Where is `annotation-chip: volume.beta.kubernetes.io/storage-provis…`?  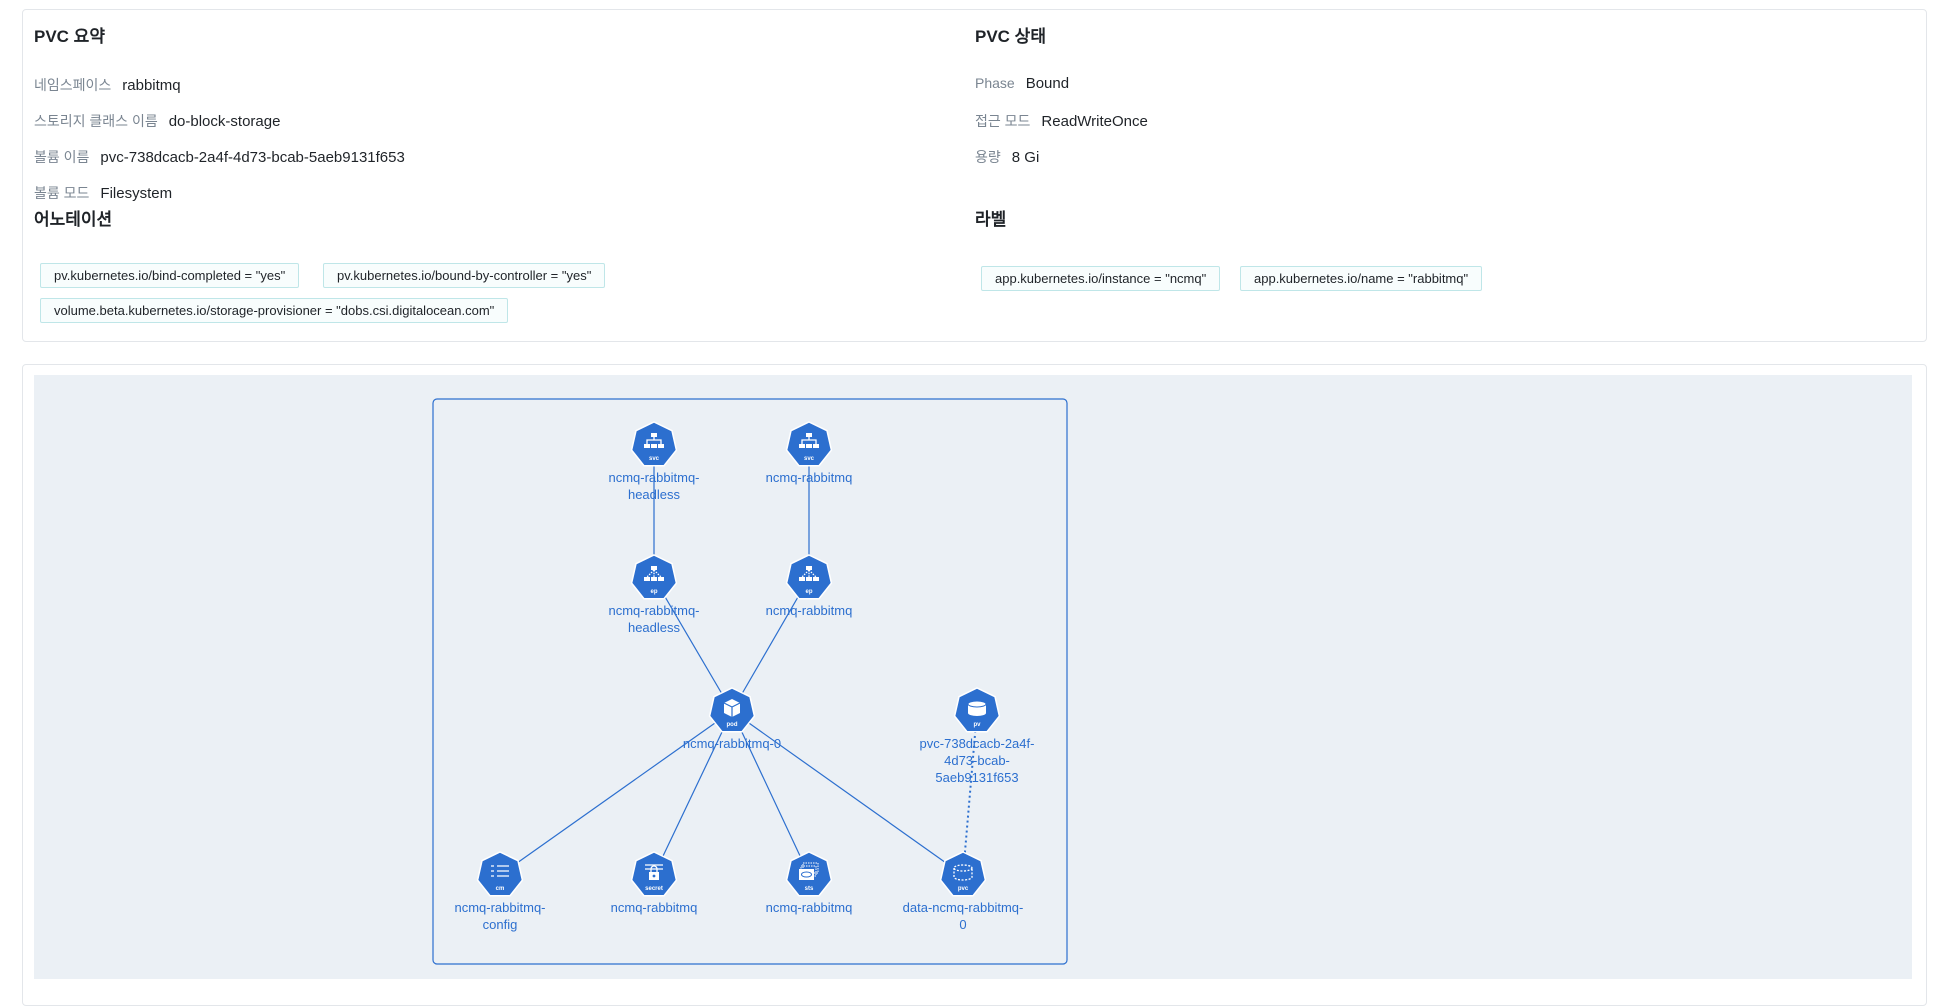 annotation-chip: volume.beta.kubernetes.io/storage-provis… is located at coordinates (274, 310).